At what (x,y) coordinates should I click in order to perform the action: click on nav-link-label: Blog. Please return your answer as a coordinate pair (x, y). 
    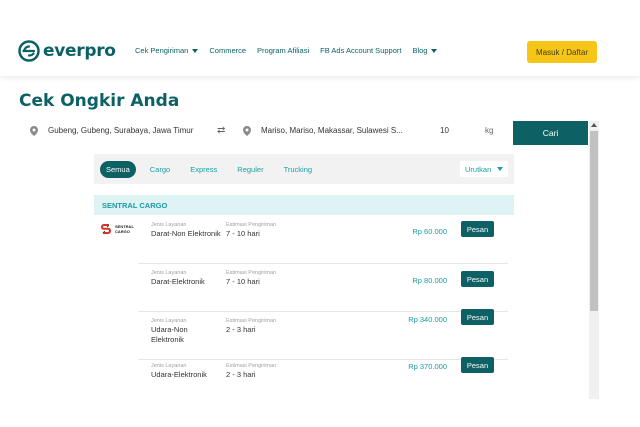
    Looking at the image, I should click on (420, 50).